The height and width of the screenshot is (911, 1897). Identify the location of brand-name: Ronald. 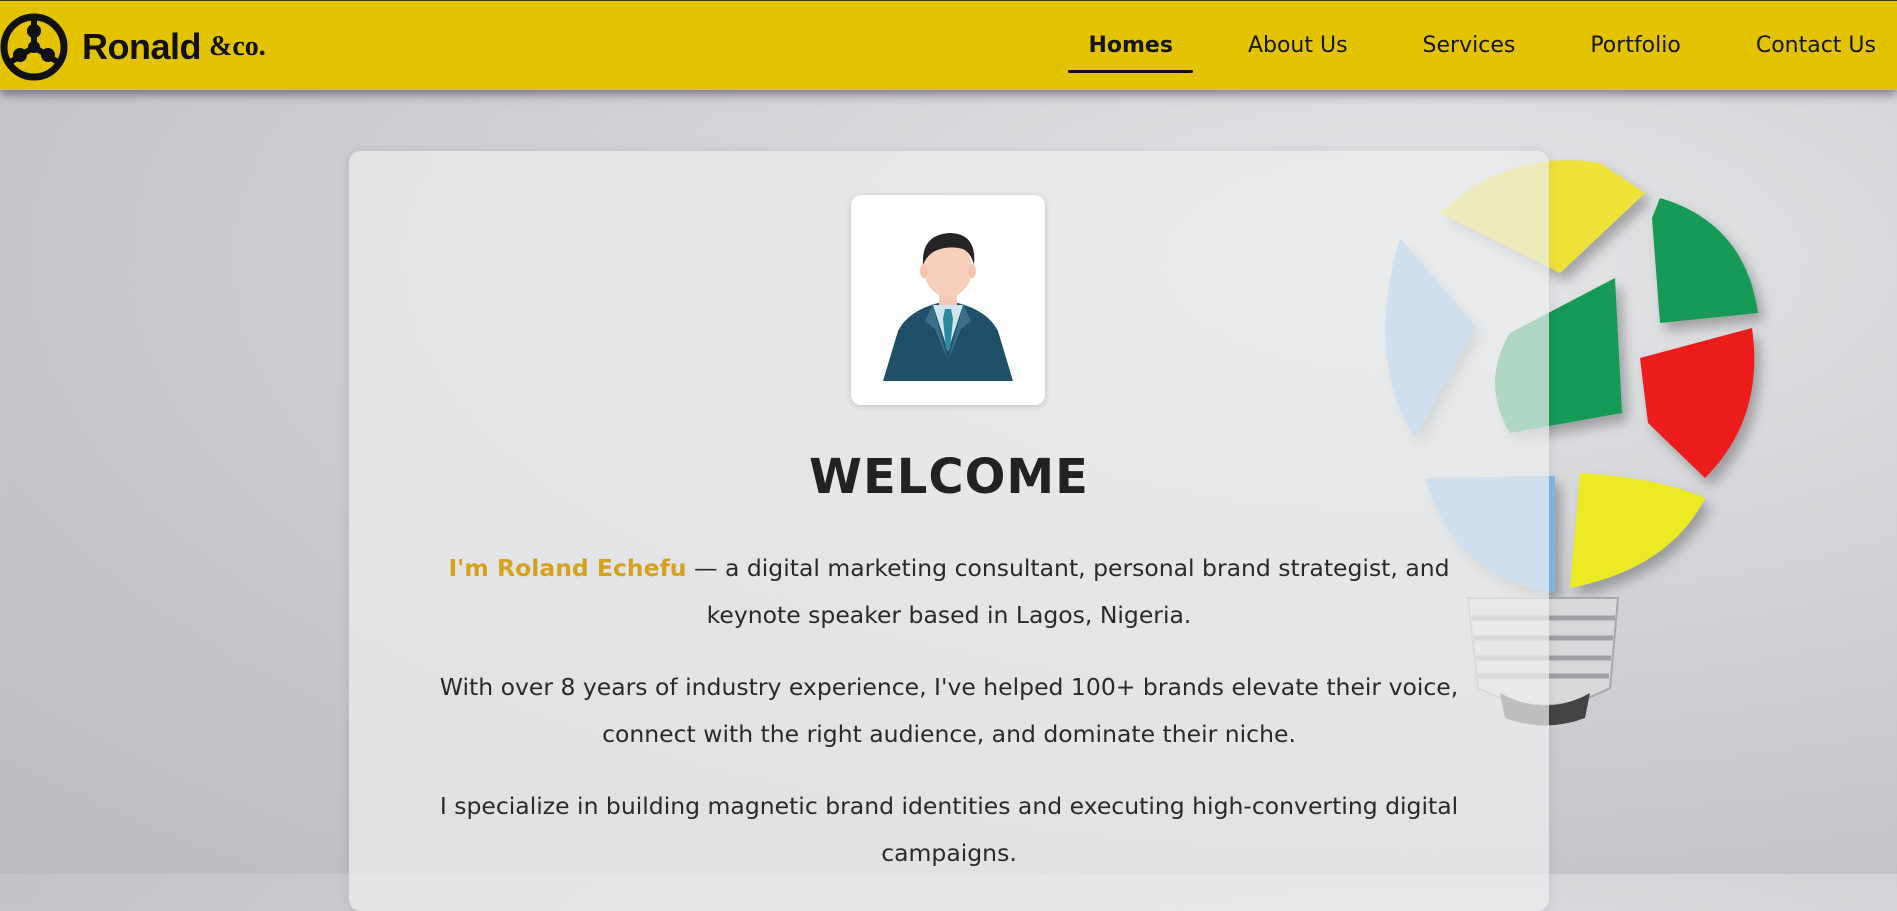
(142, 46).